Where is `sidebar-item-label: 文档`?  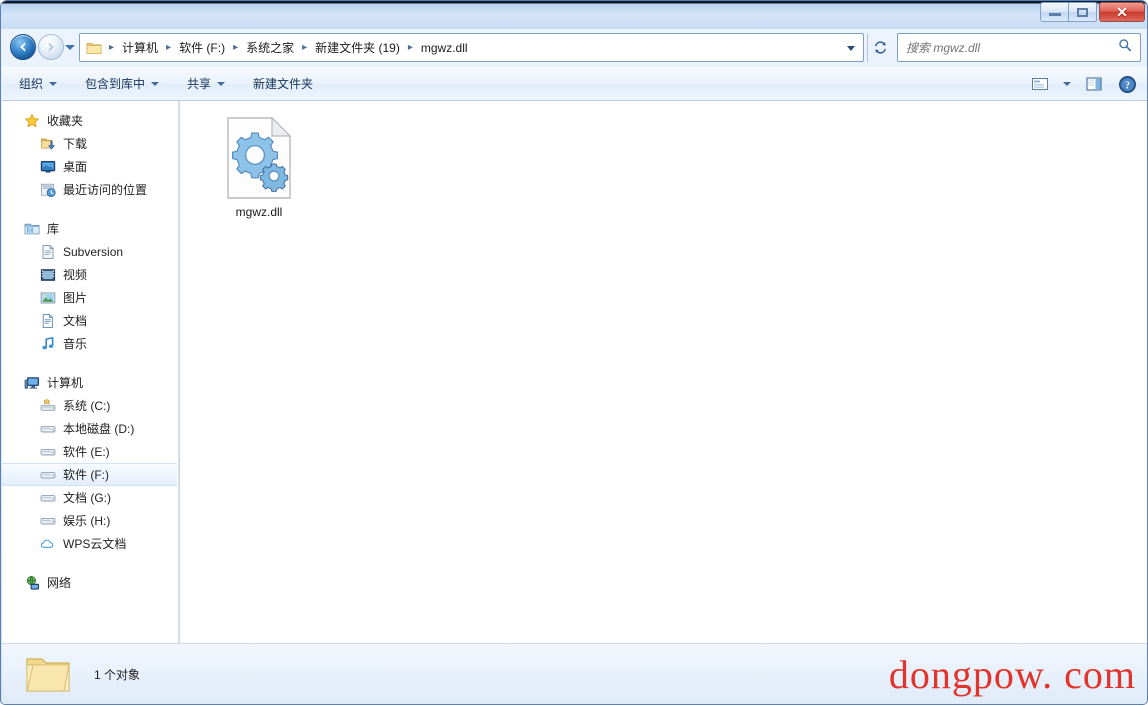 sidebar-item-label: 文档 is located at coordinates (75, 320).